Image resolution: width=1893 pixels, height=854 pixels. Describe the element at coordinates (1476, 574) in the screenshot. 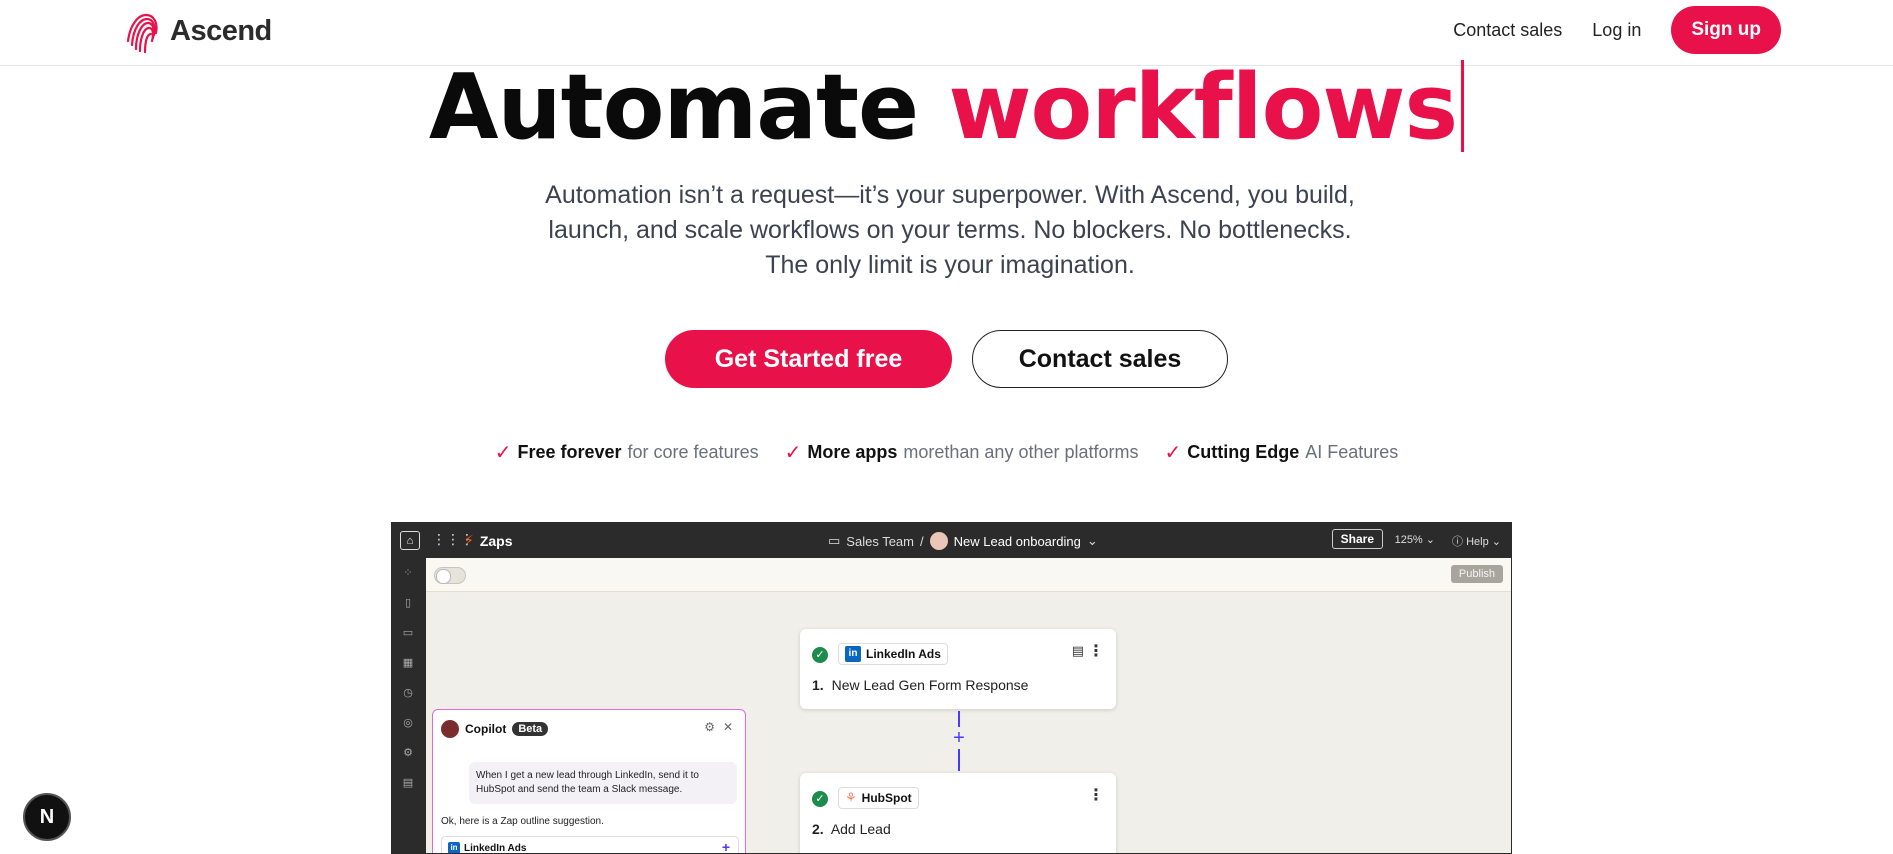

I see `publish-button: Publish` at that location.